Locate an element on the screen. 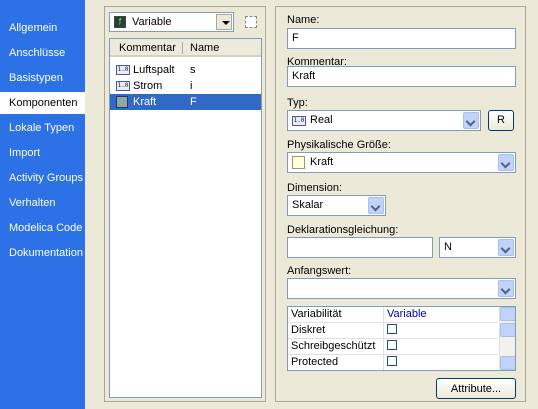  type-label: Typ: is located at coordinates (297, 103).